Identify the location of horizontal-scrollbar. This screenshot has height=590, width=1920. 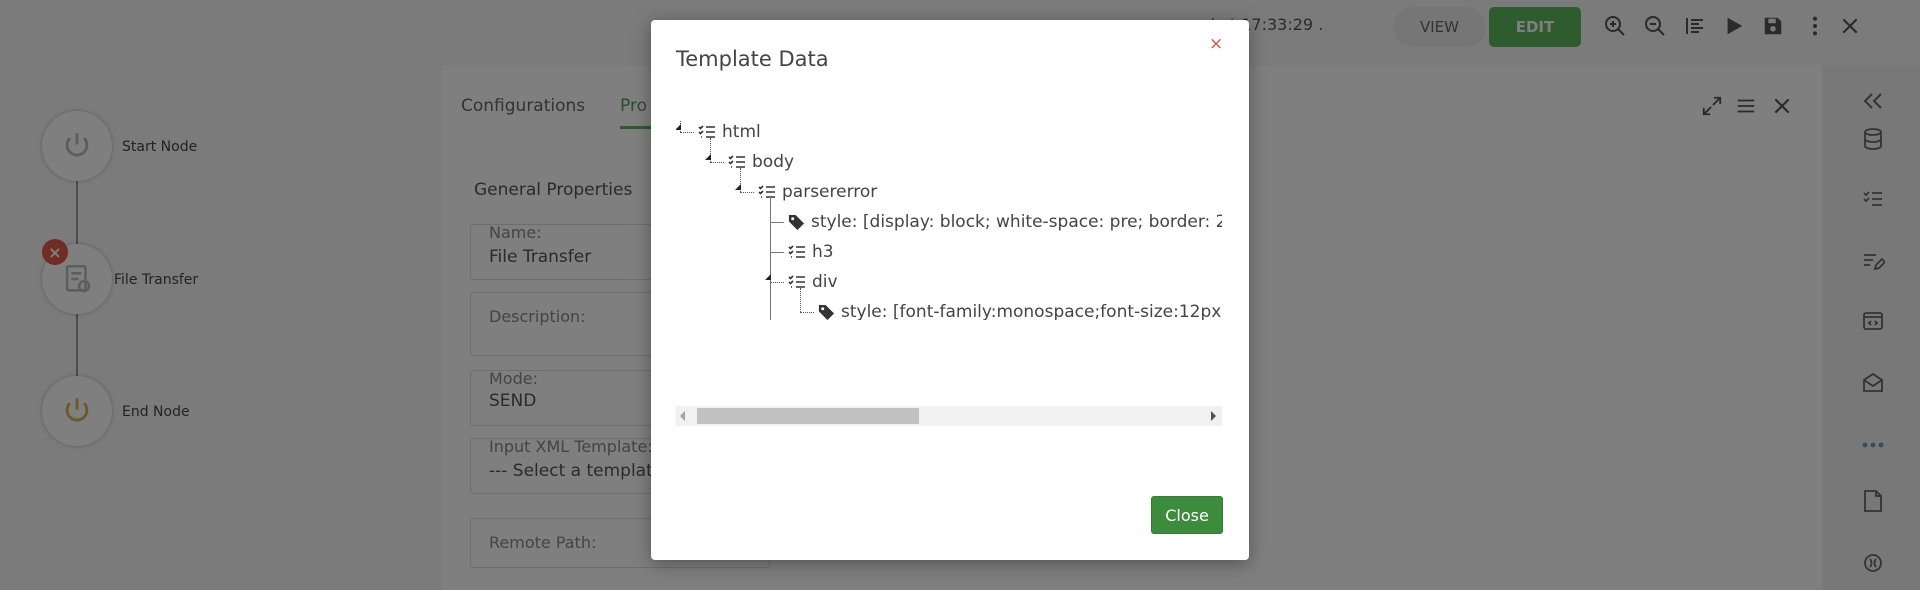
(949, 416).